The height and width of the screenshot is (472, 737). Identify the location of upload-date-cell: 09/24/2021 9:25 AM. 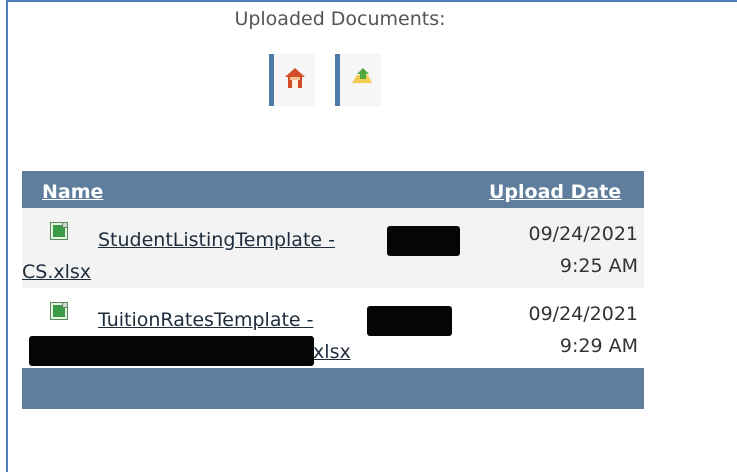
(563, 250).